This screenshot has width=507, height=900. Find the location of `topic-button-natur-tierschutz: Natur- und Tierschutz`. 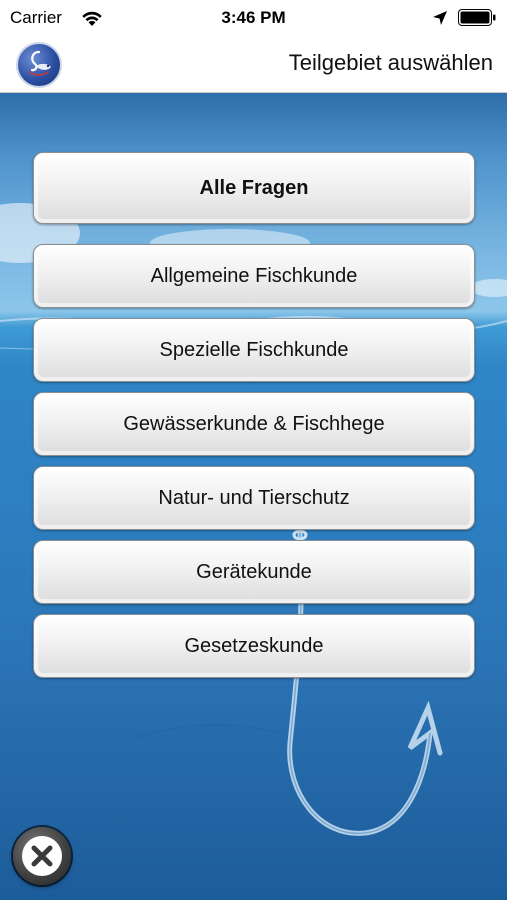

topic-button-natur-tierschutz: Natur- und Tierschutz is located at coordinates (254, 498).